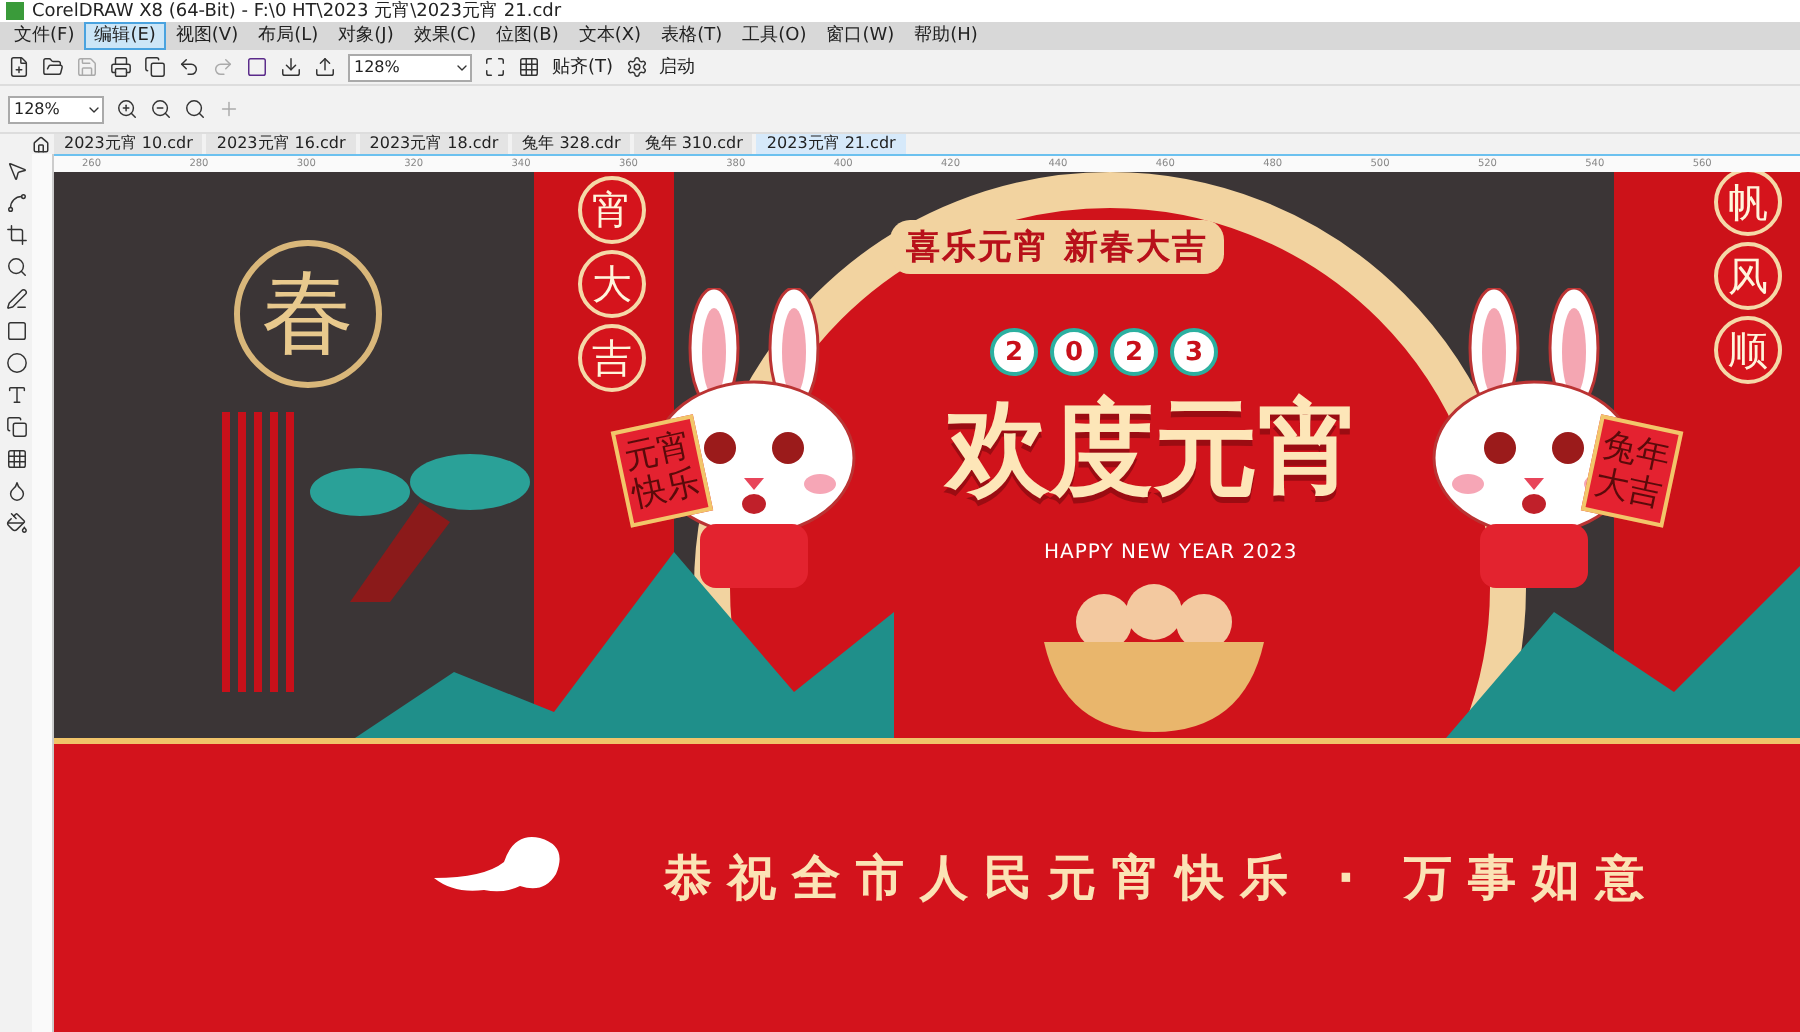  Describe the element at coordinates (16, 523) in the screenshot. I see `fill-icon` at that location.